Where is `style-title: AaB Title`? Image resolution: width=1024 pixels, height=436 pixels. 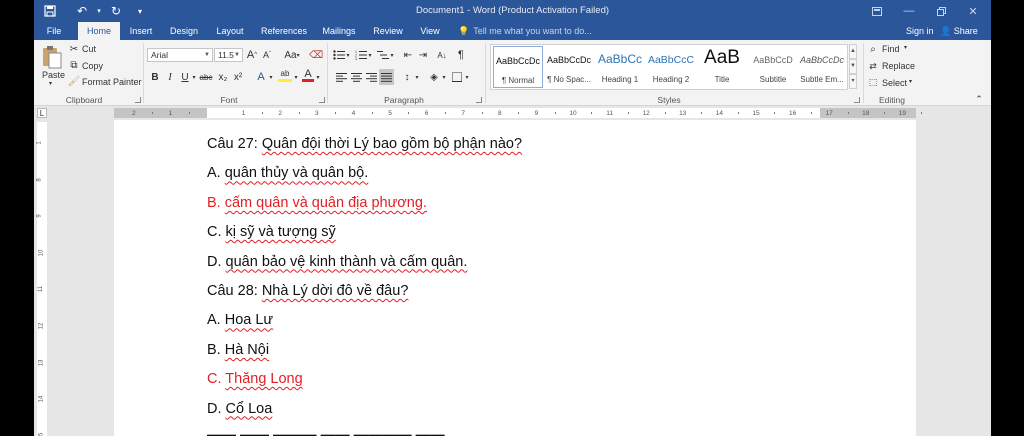
style-title: AaB Title is located at coordinates (722, 67).